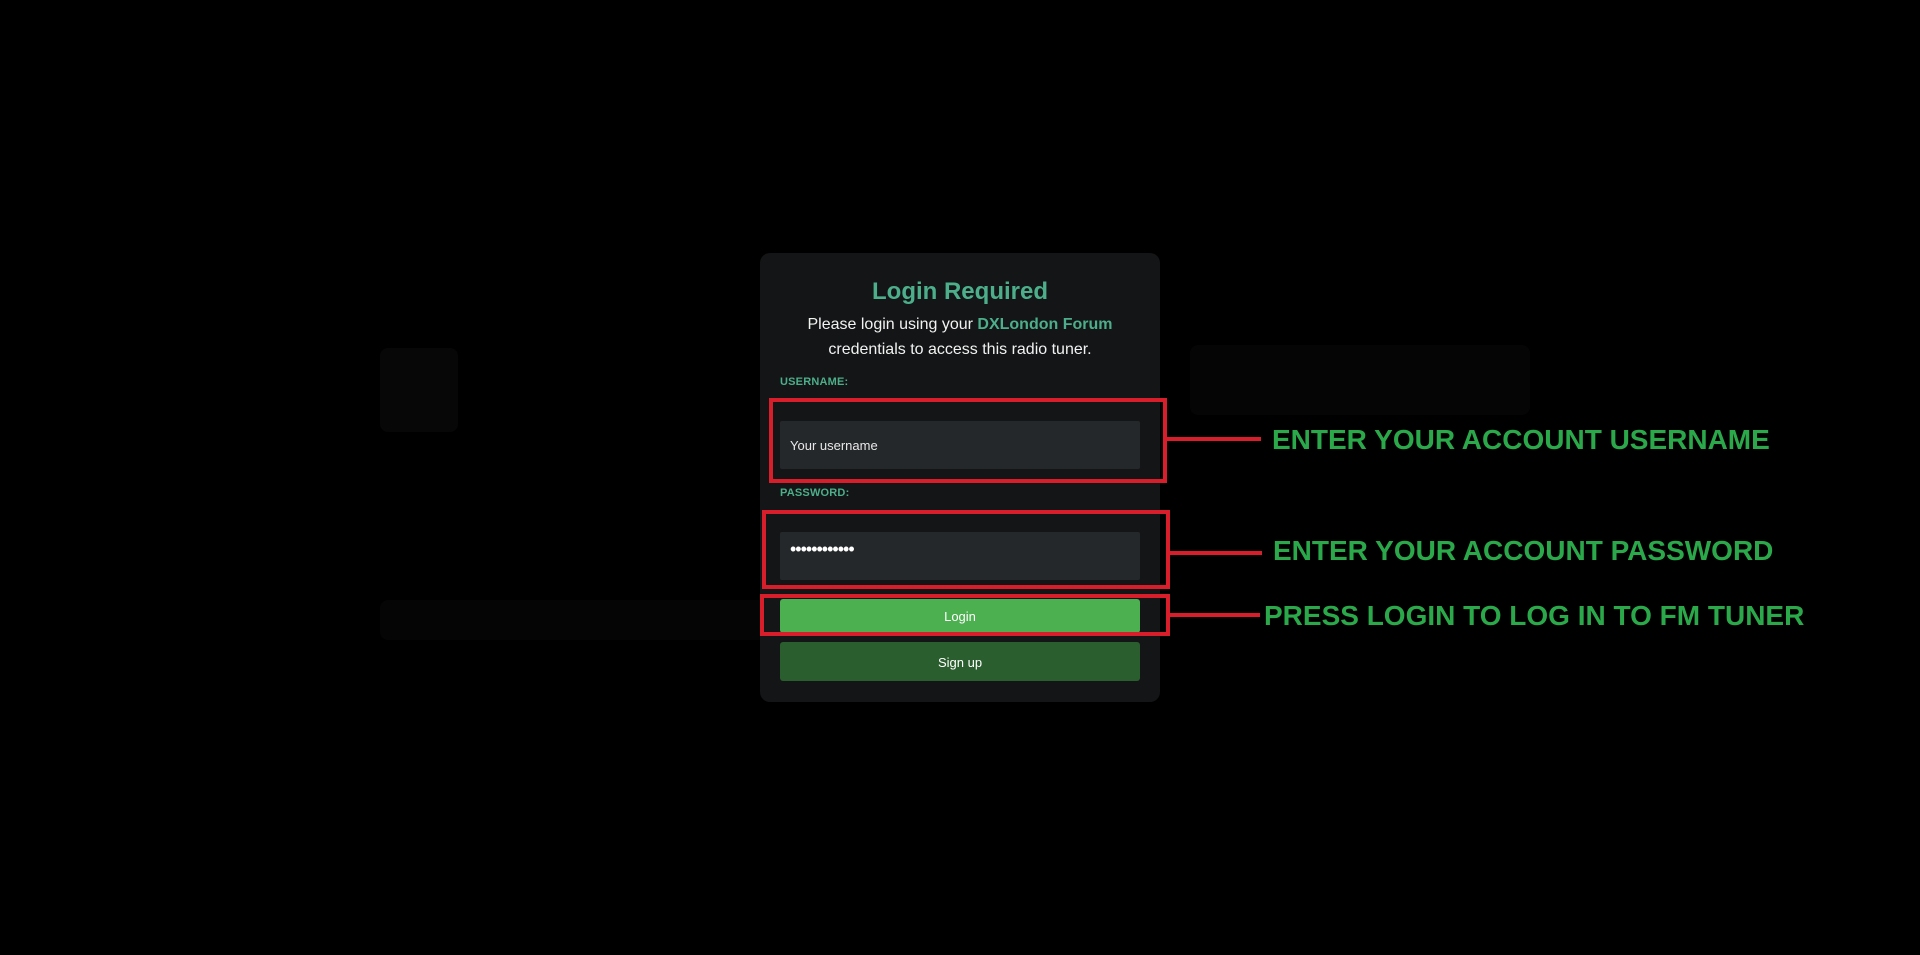  I want to click on password-callout-line, so click(1216, 553).